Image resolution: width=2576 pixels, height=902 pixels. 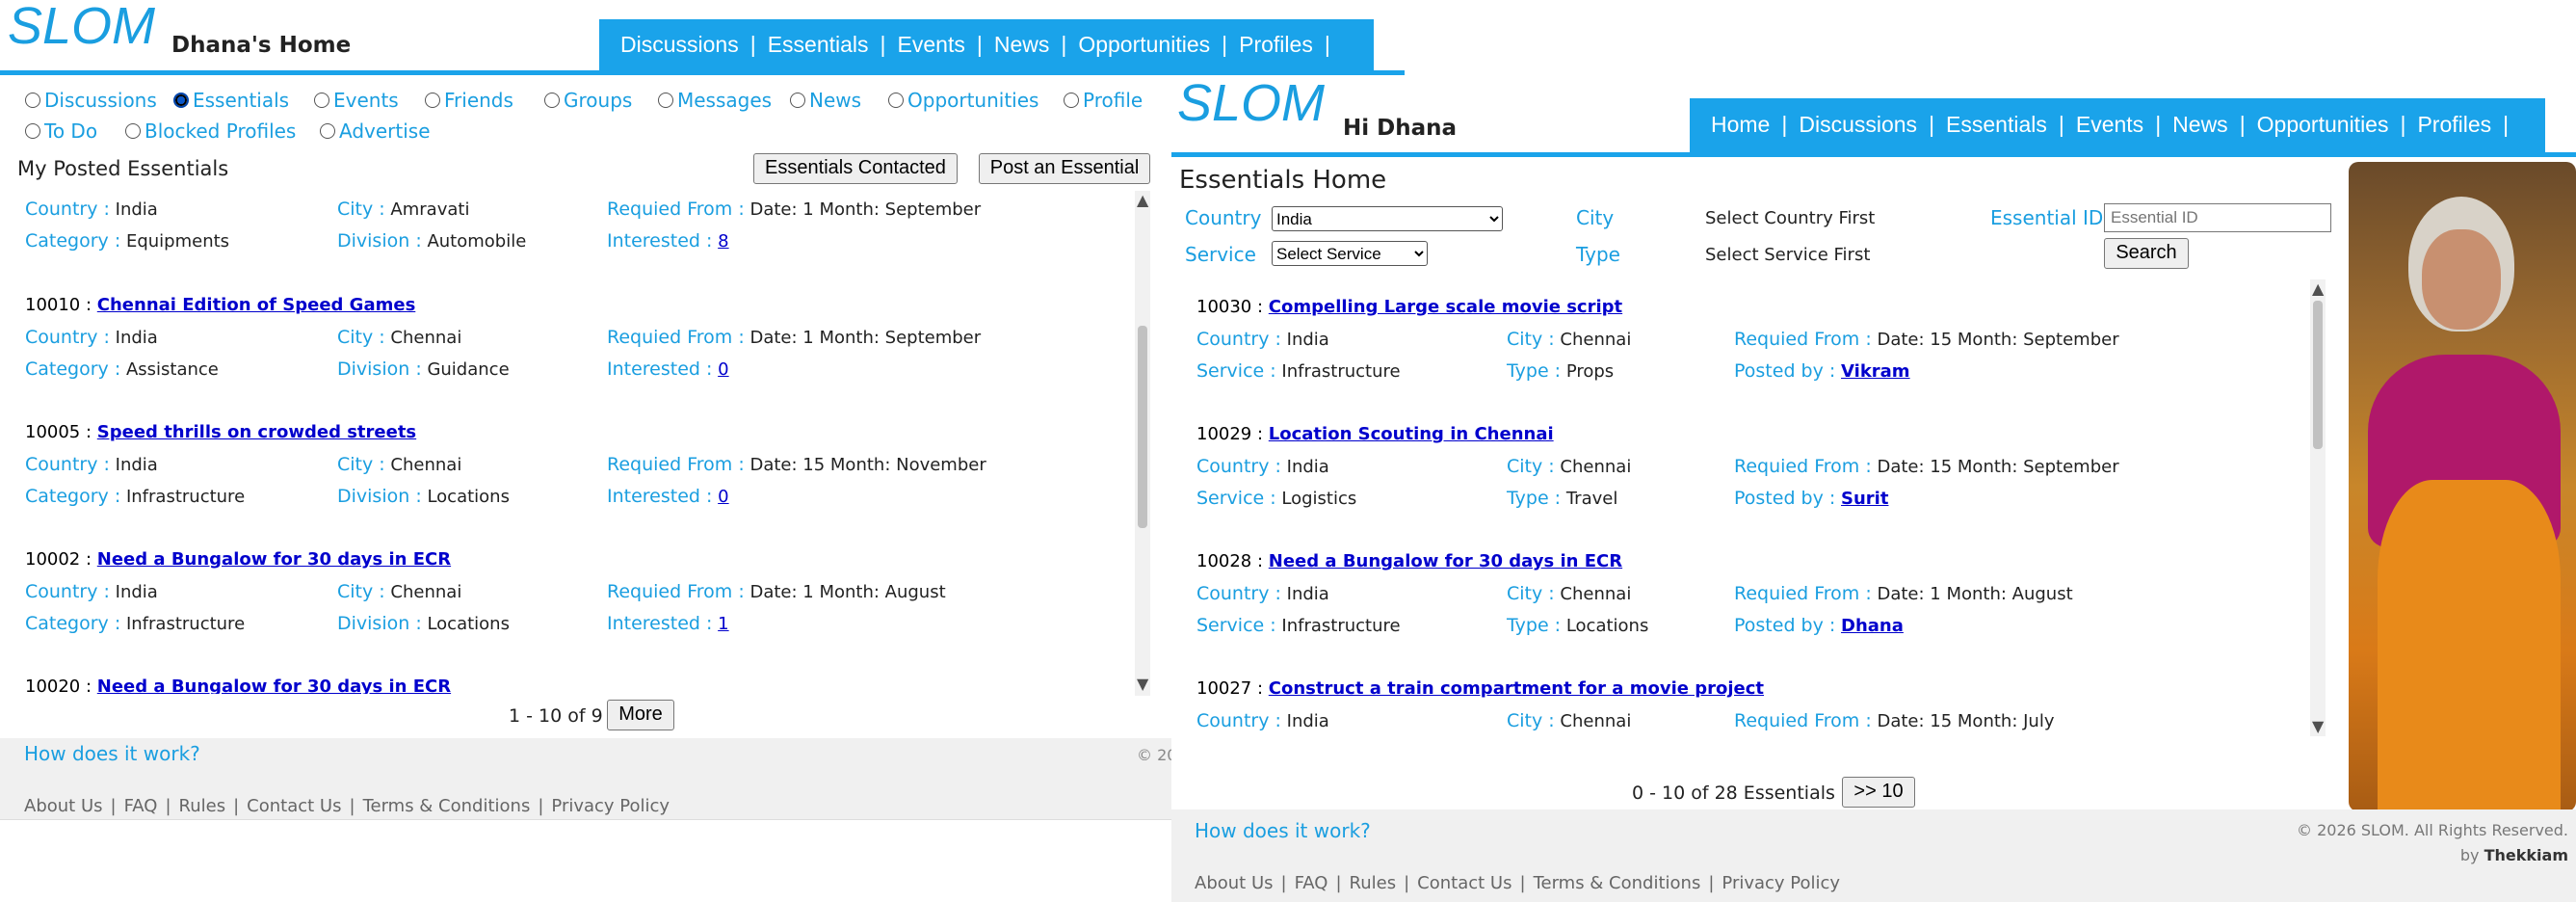 I want to click on copyright-text: © 2026 SLOM. All Rights Reserved., so click(x=2433, y=830).